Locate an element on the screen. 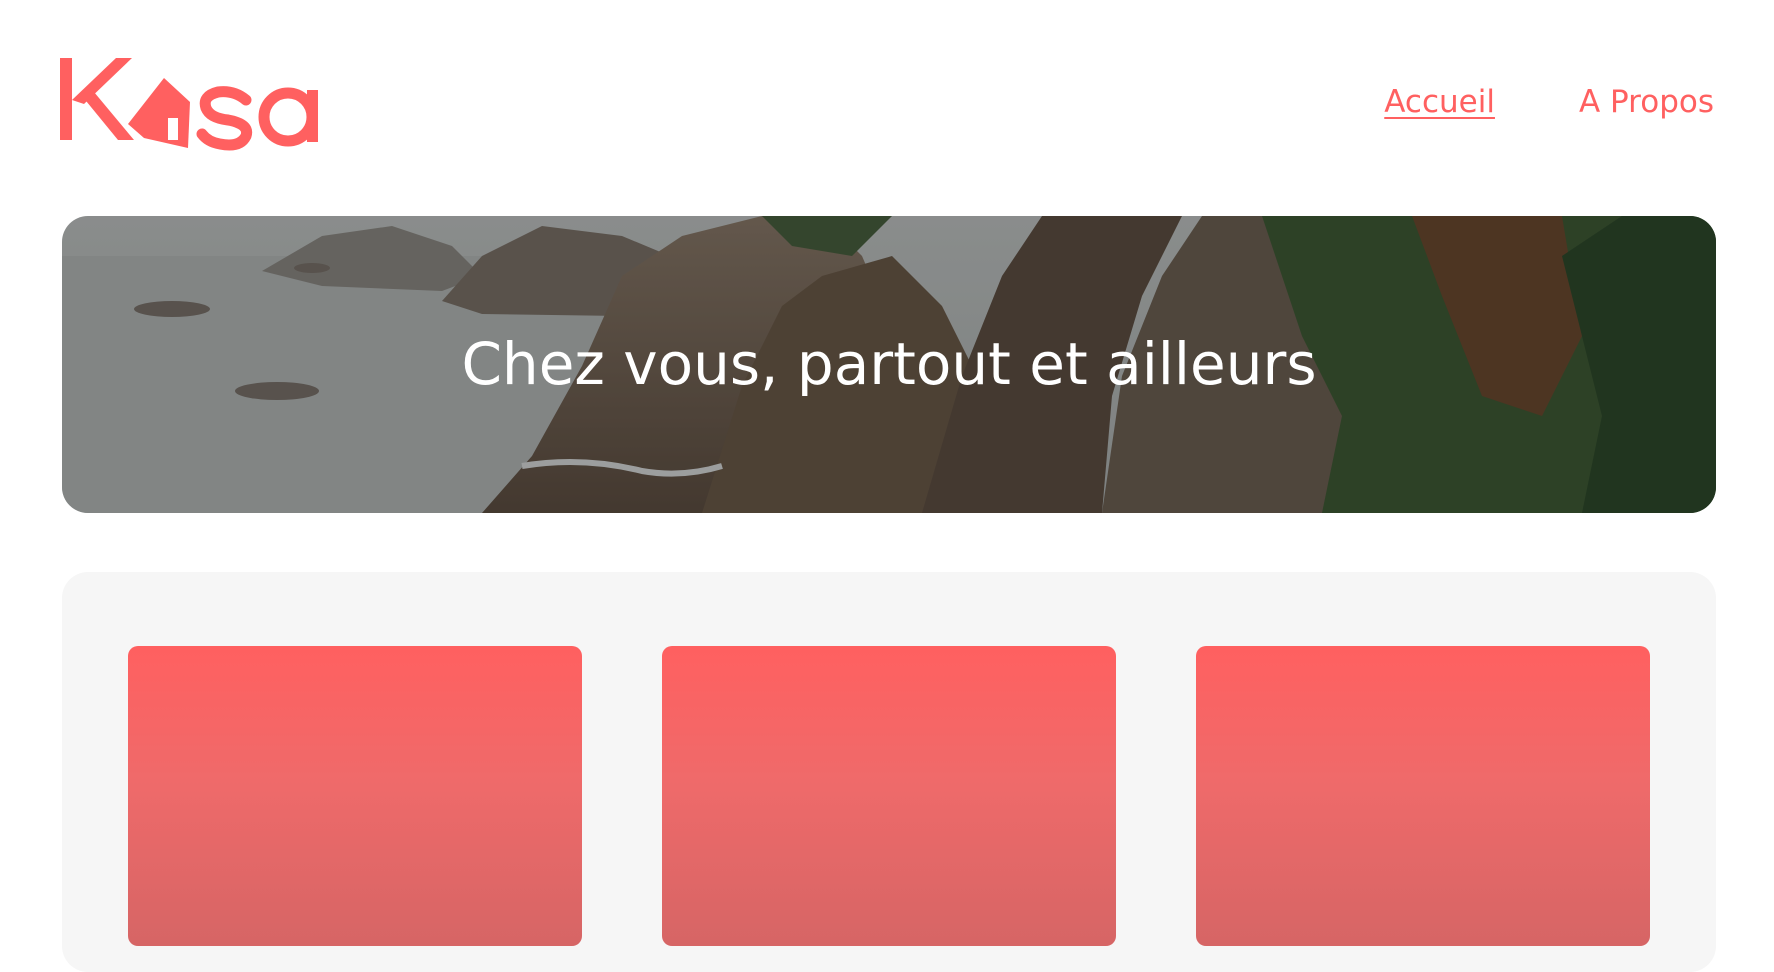 The width and height of the screenshot is (1774, 972). kasa-logo is located at coordinates (205, 102).